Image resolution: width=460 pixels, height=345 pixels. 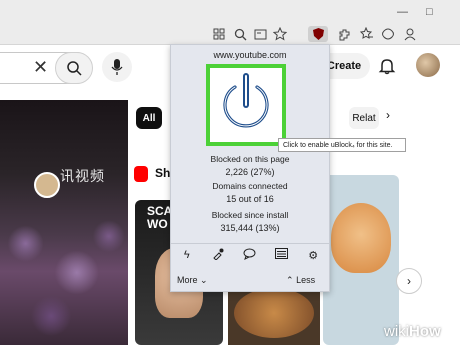 I want to click on blocked-since-install-label: Blocked since install, so click(x=250, y=215).